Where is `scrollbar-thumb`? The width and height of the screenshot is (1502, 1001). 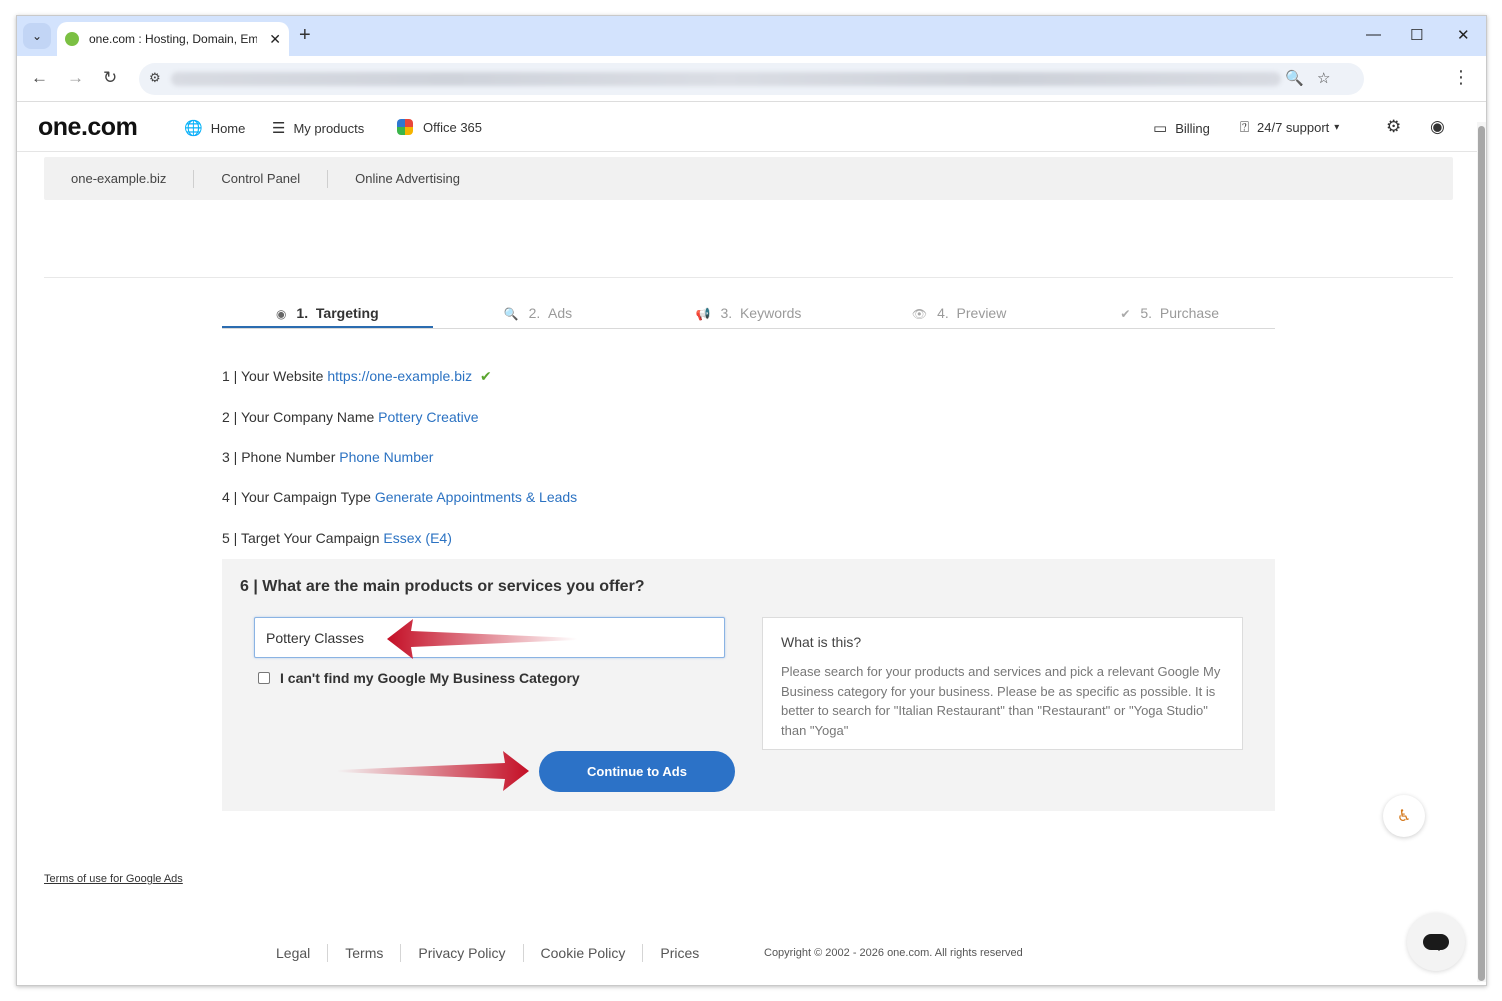 scrollbar-thumb is located at coordinates (1481, 553).